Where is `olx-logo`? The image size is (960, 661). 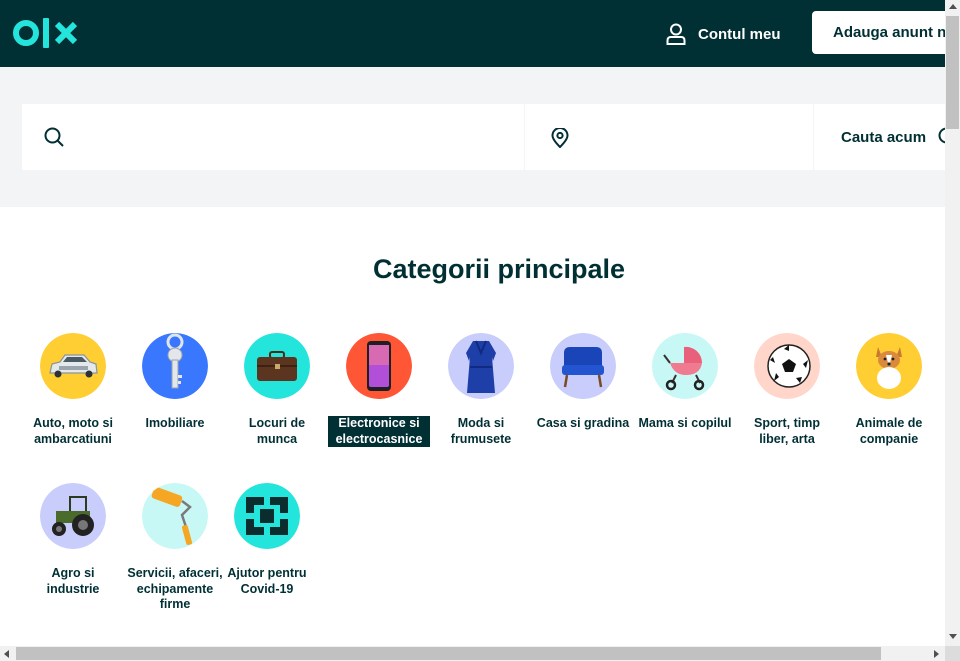
olx-logo is located at coordinates (47, 33).